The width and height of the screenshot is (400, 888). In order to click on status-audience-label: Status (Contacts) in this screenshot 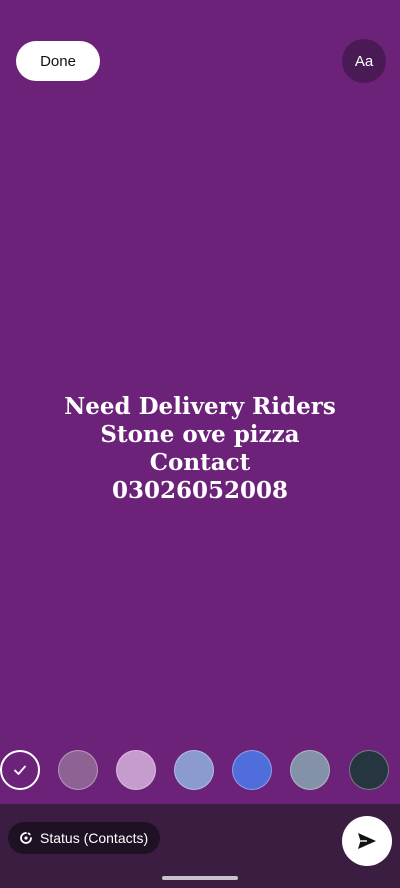, I will do `click(94, 838)`.